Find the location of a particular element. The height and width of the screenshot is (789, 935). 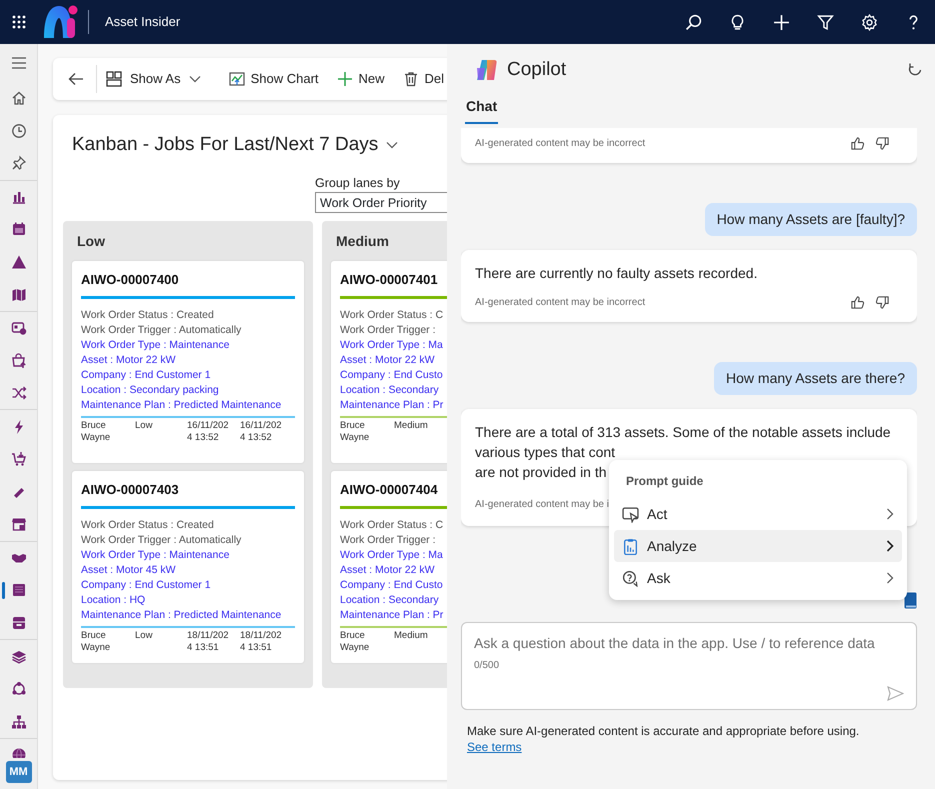

delete-button: Del is located at coordinates (420, 79).